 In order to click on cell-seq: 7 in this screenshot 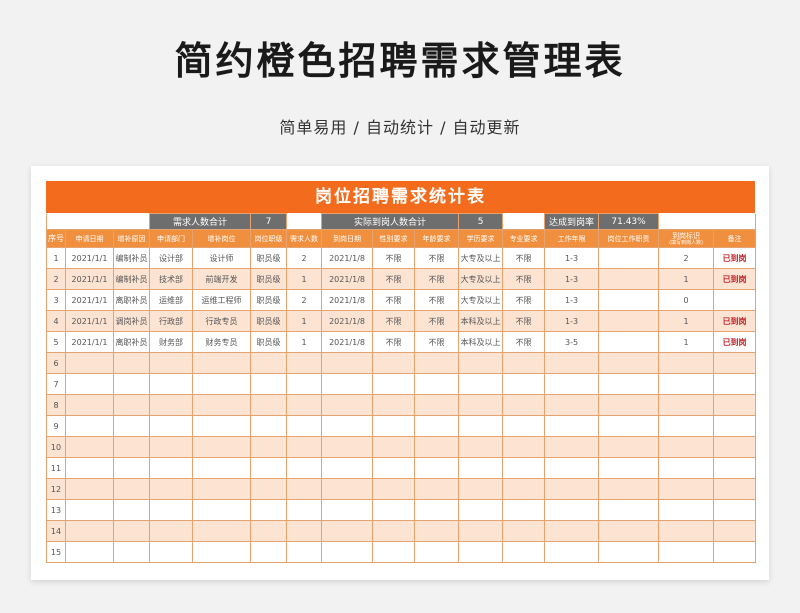, I will do `click(56, 384)`.